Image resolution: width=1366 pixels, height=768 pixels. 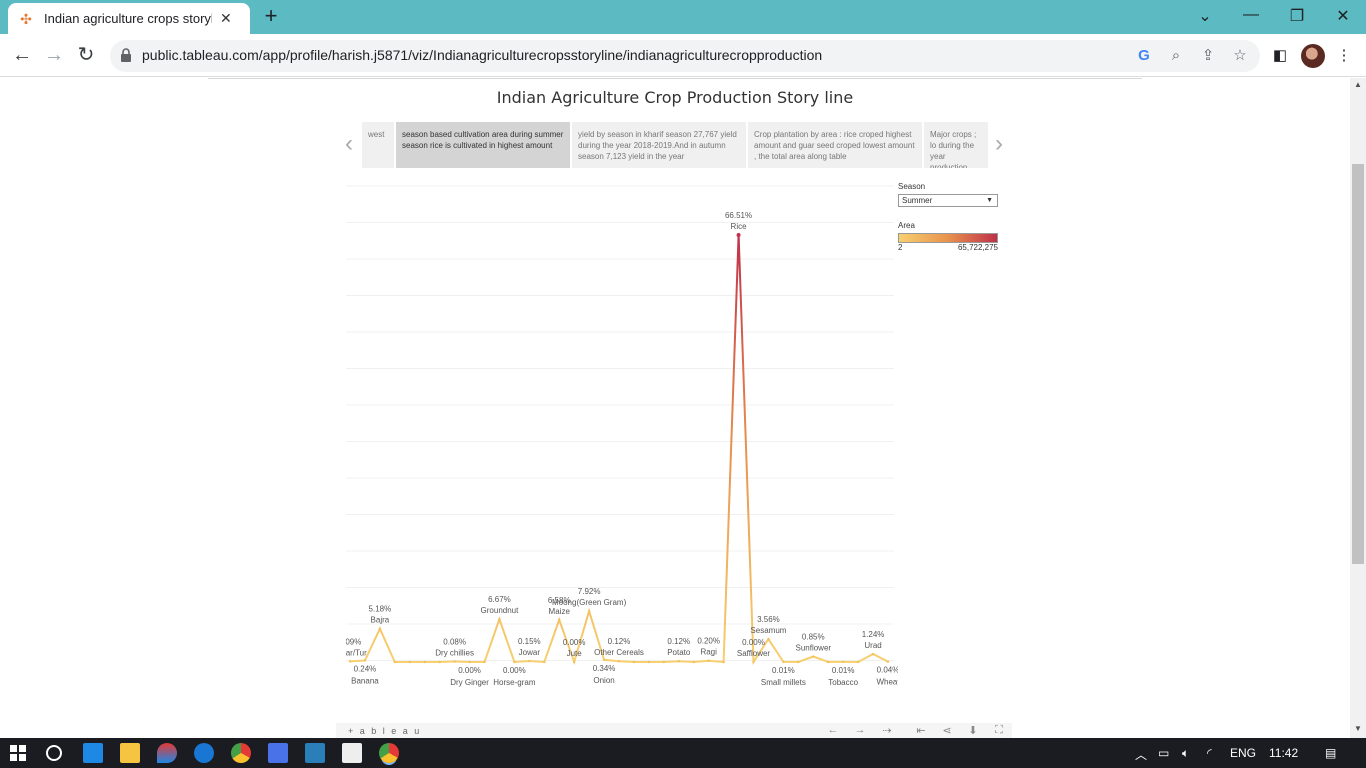 I want to click on mail-app-icon, so click(x=93, y=753).